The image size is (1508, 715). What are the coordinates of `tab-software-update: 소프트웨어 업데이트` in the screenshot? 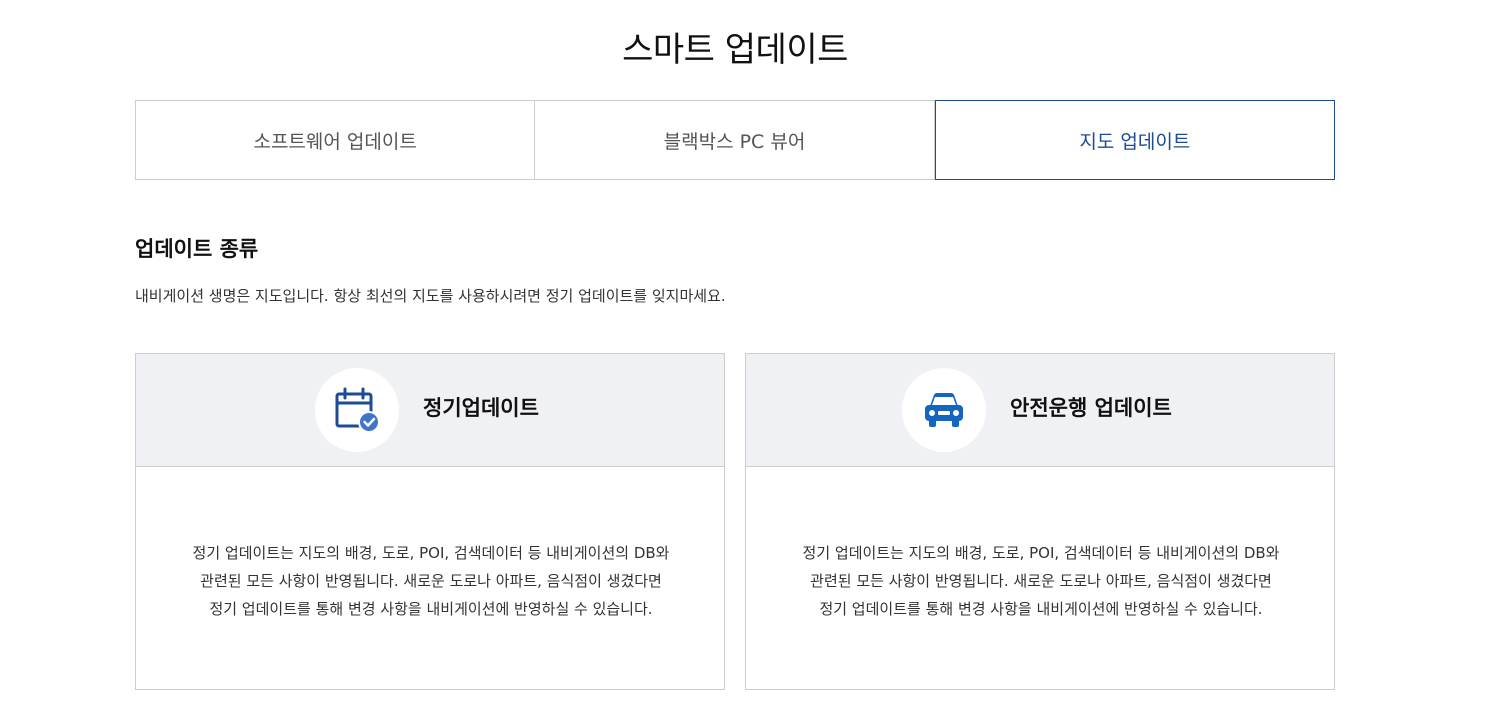 It's located at (335, 140).